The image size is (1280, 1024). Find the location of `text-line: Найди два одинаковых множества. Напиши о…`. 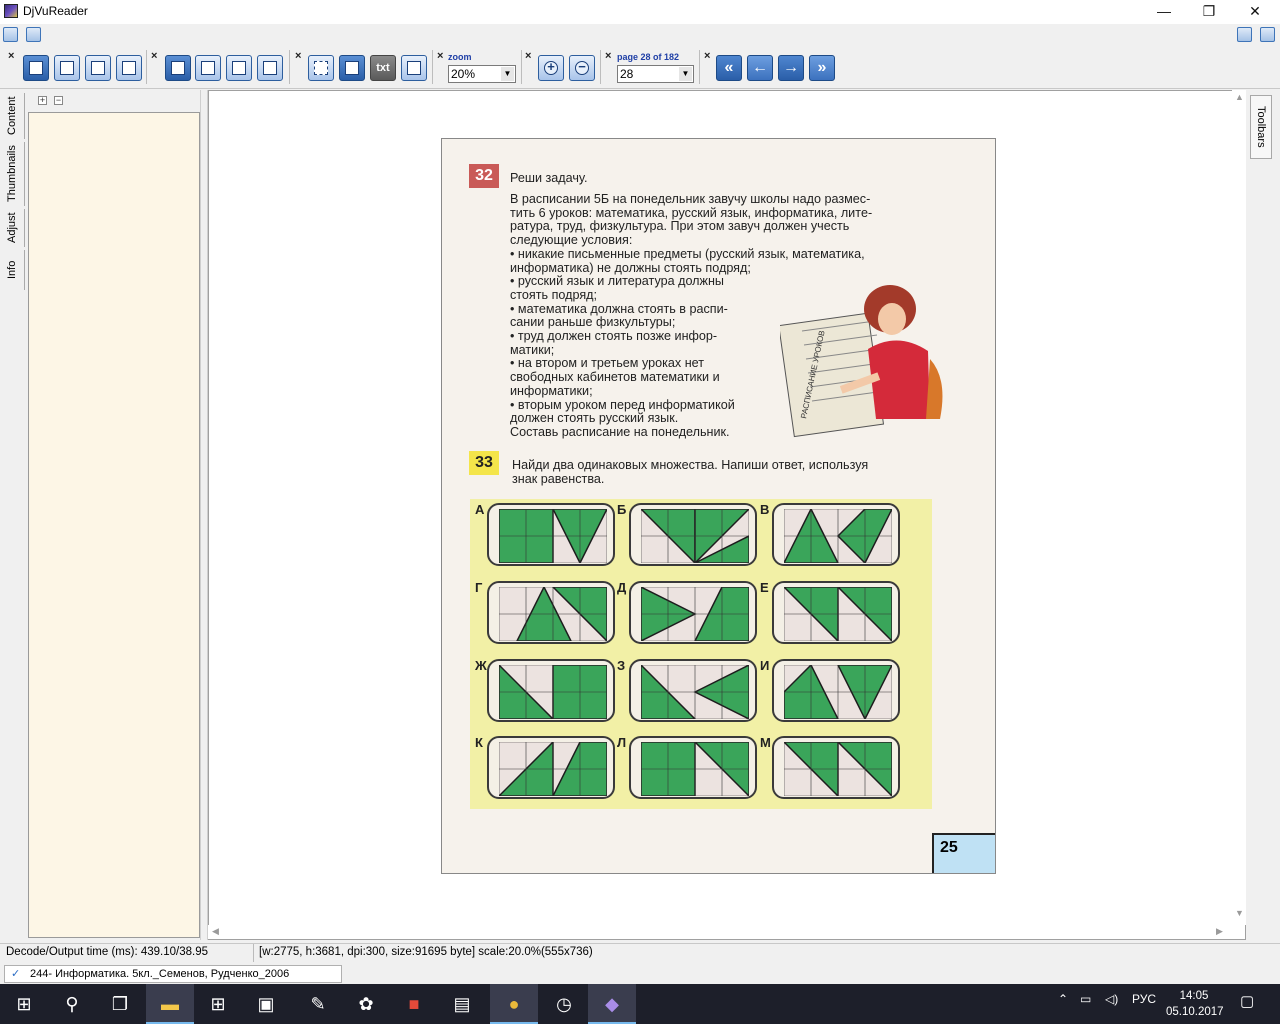

text-line: Найди два одинаковых множества. Напиши о… is located at coordinates (690, 465).